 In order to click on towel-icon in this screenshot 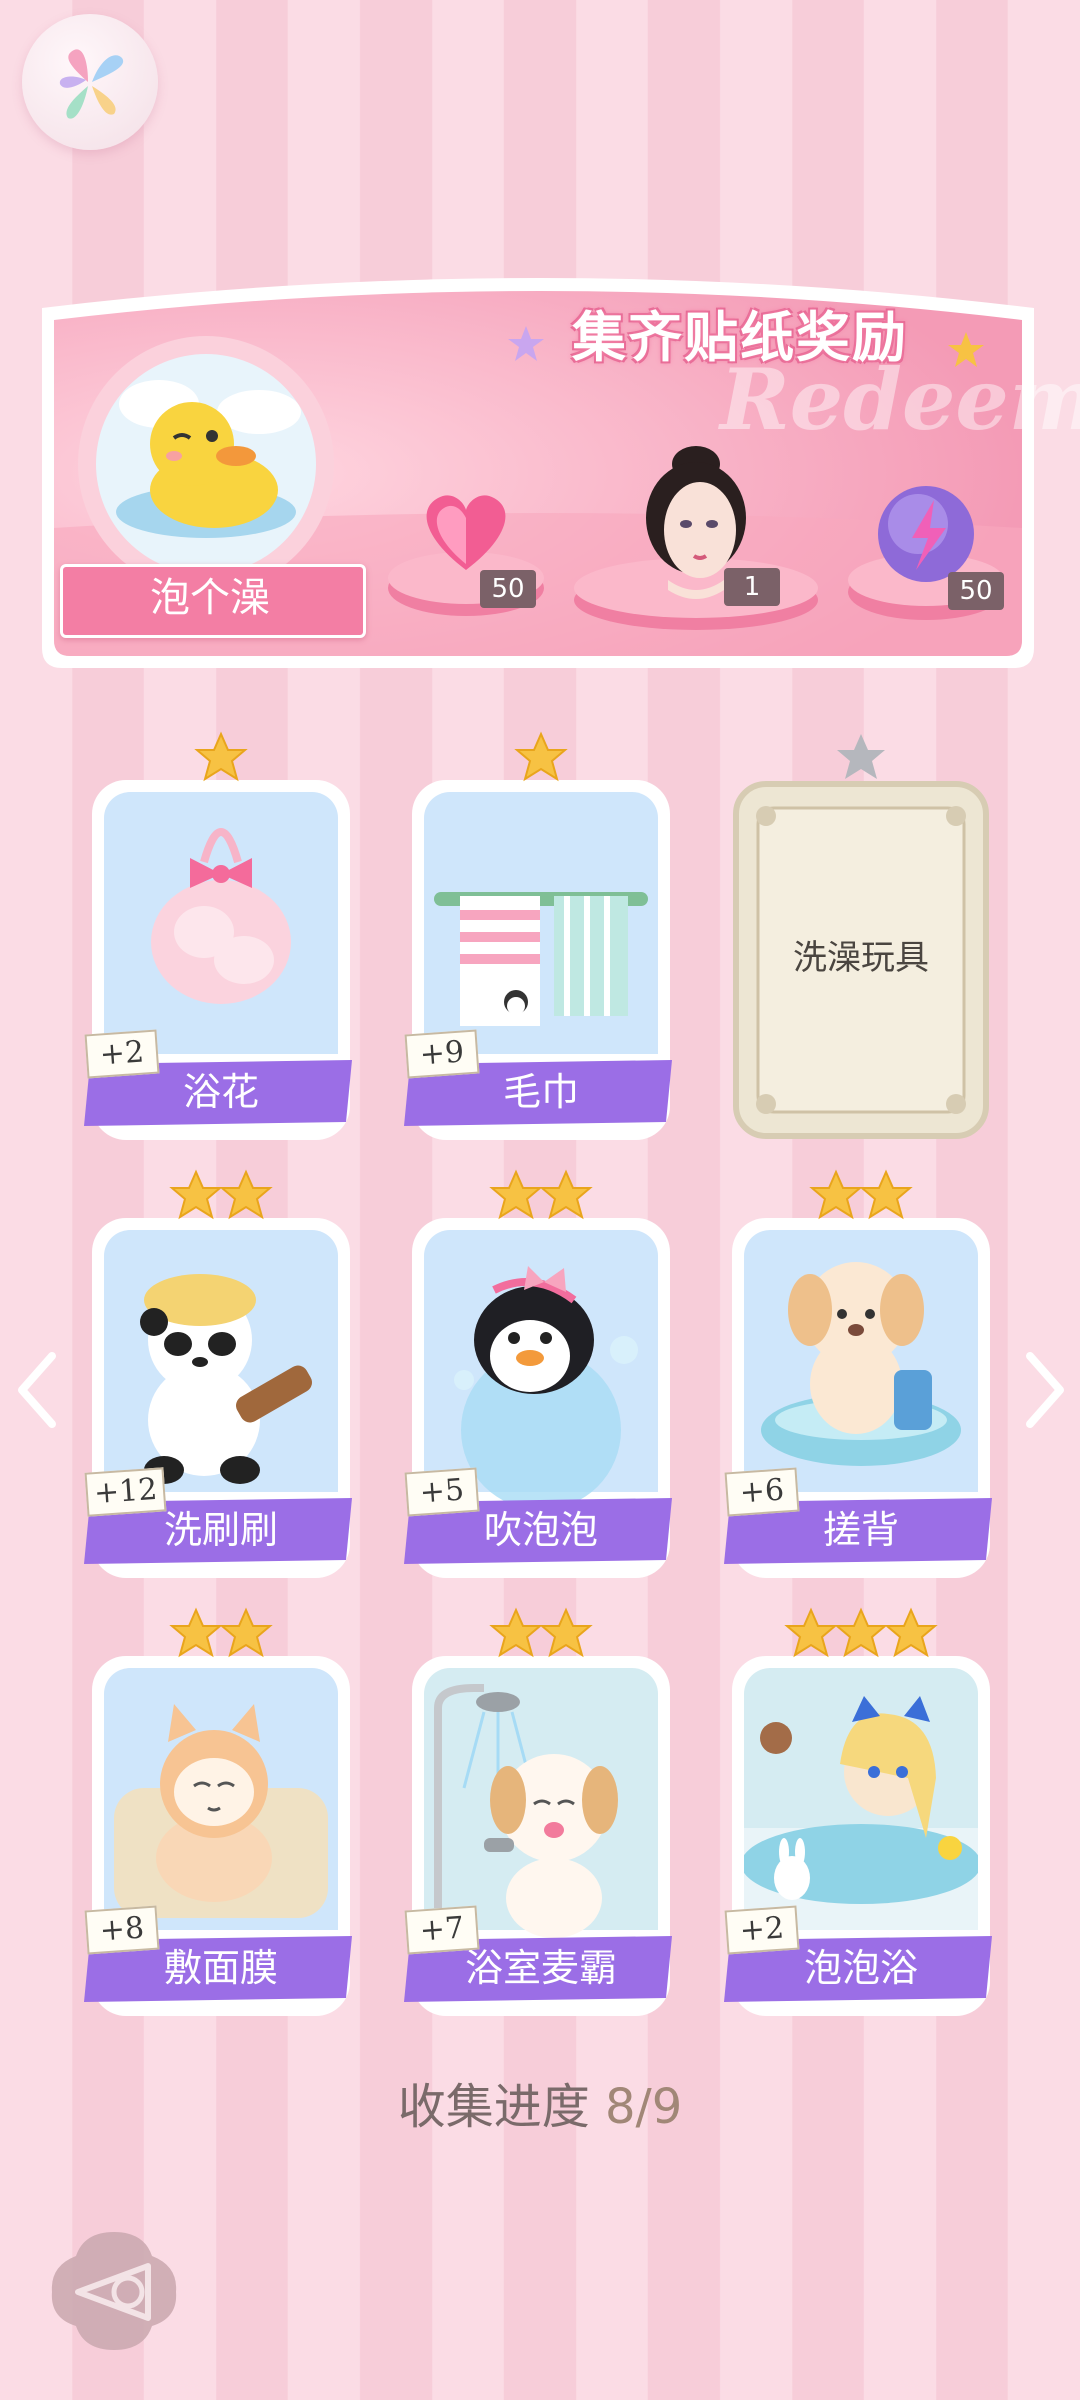, I will do `click(541, 923)`.